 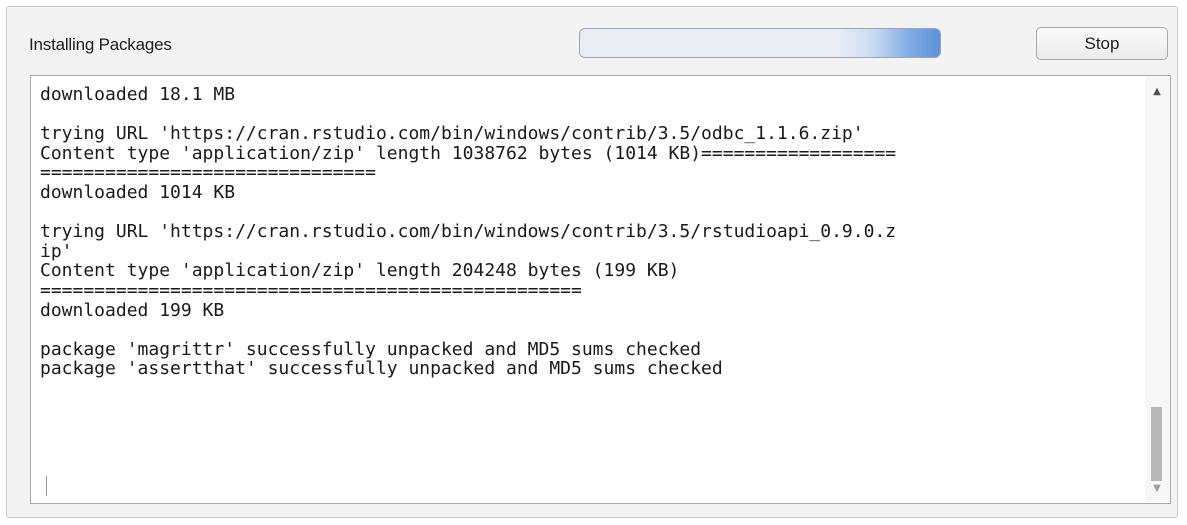 What do you see at coordinates (1157, 92) in the screenshot?
I see `scroll-up-arrow-icon: ▲` at bounding box center [1157, 92].